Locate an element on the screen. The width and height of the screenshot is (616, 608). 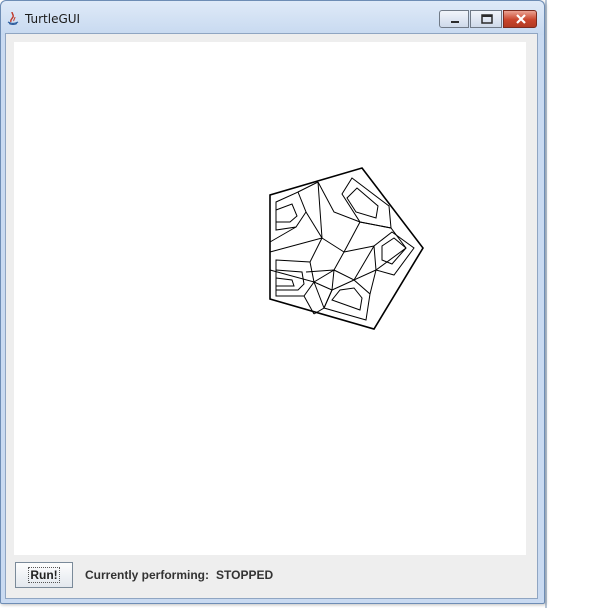
restore-icon is located at coordinates (487, 19).